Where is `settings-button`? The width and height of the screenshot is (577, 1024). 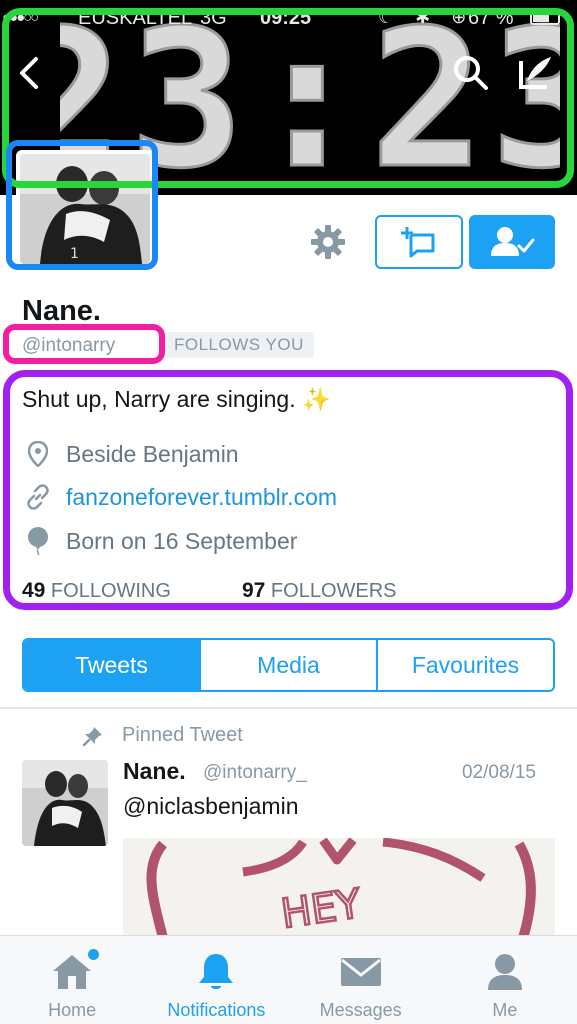
settings-button is located at coordinates (328, 242).